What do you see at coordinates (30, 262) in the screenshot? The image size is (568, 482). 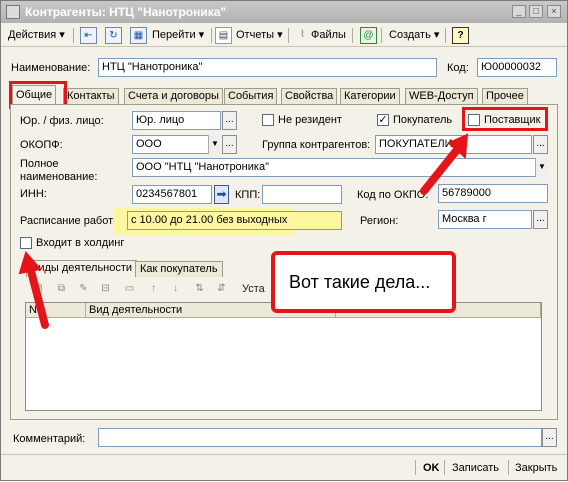 I see `arrow-to-holding-head` at bounding box center [30, 262].